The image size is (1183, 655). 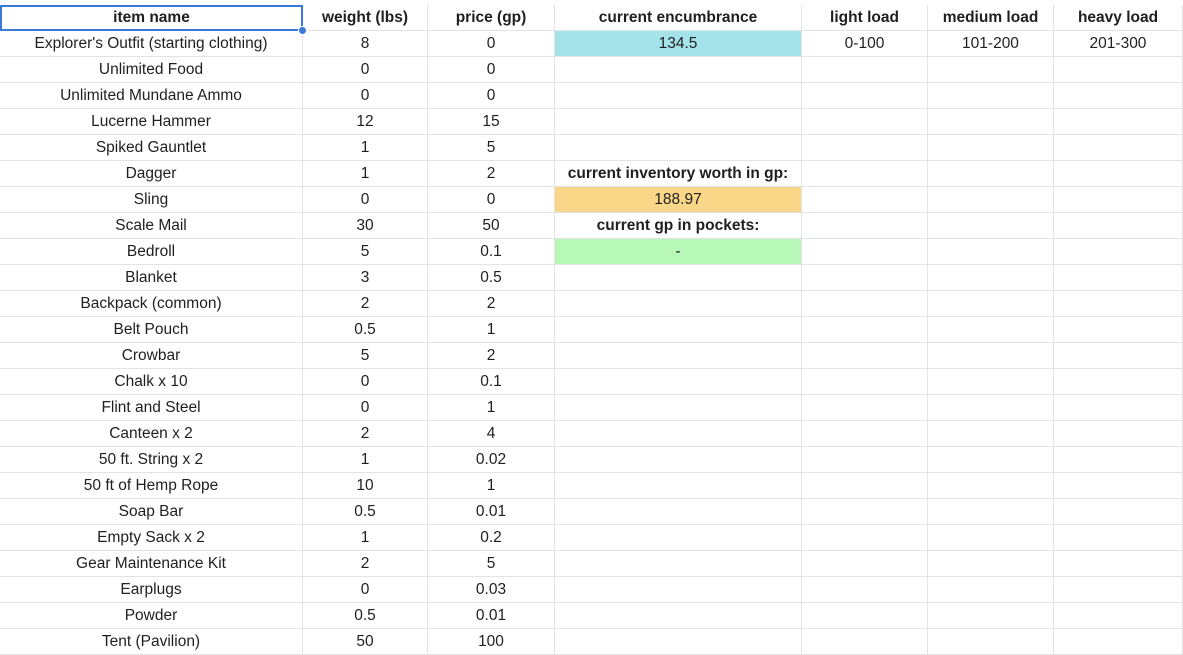 I want to click on cell-item-name: Explorer's Outfit (starting clothing), so click(x=151, y=44).